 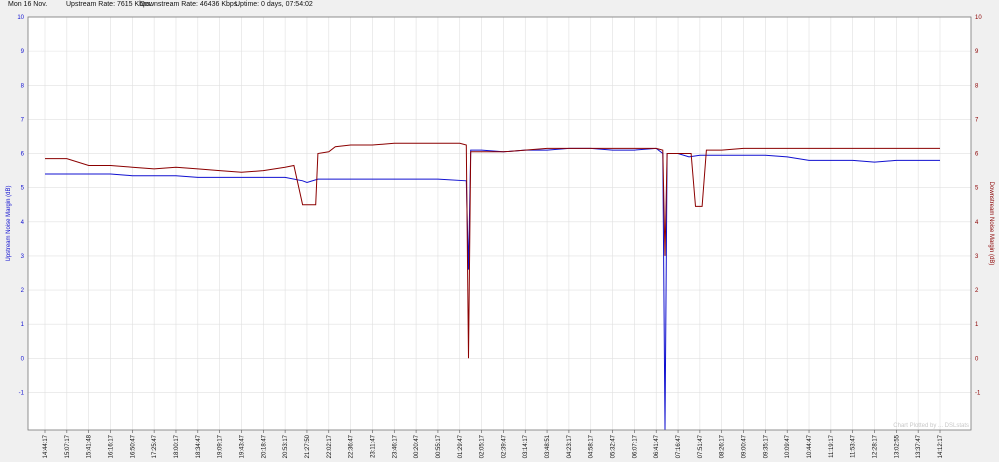 I want to click on x-tick-label: 23:11:47, so click(x=373, y=446).